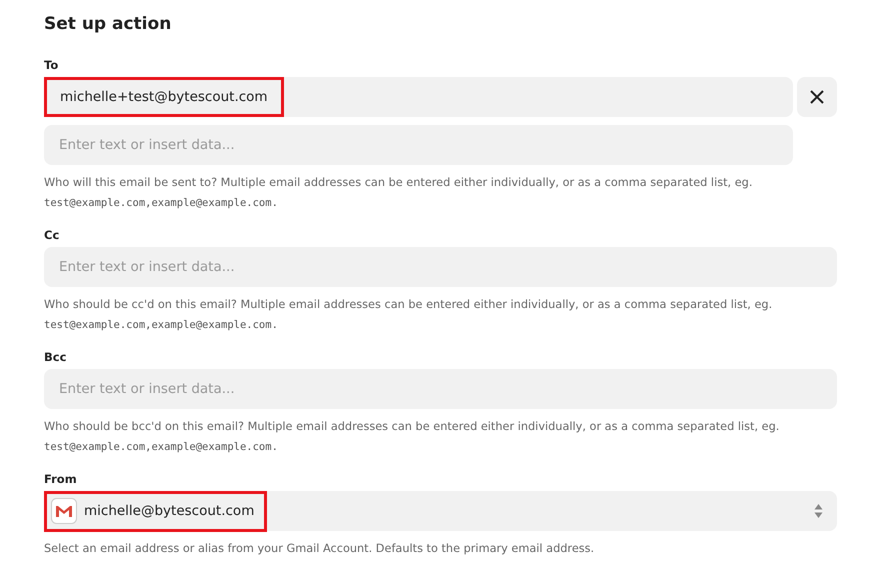  I want to click on field-label: Cc, so click(52, 235).